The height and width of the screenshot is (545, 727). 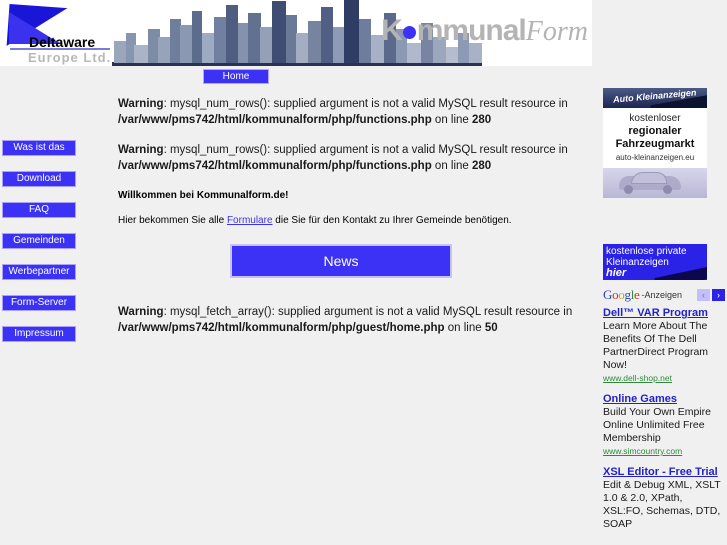 I want to click on sidebar-item-faq: FAQ, so click(x=39, y=210).